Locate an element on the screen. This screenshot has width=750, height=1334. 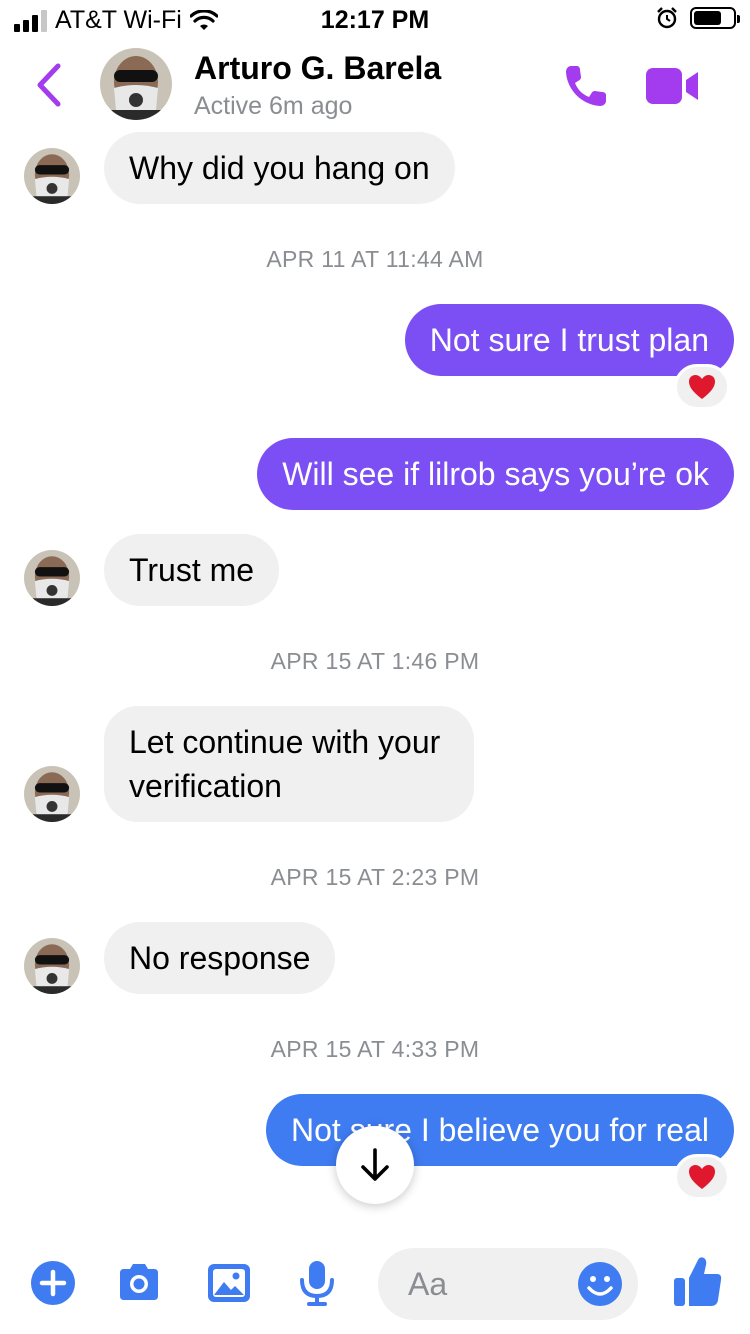
message-bubble-incoming: Why did you hang on is located at coordinates (279, 168).